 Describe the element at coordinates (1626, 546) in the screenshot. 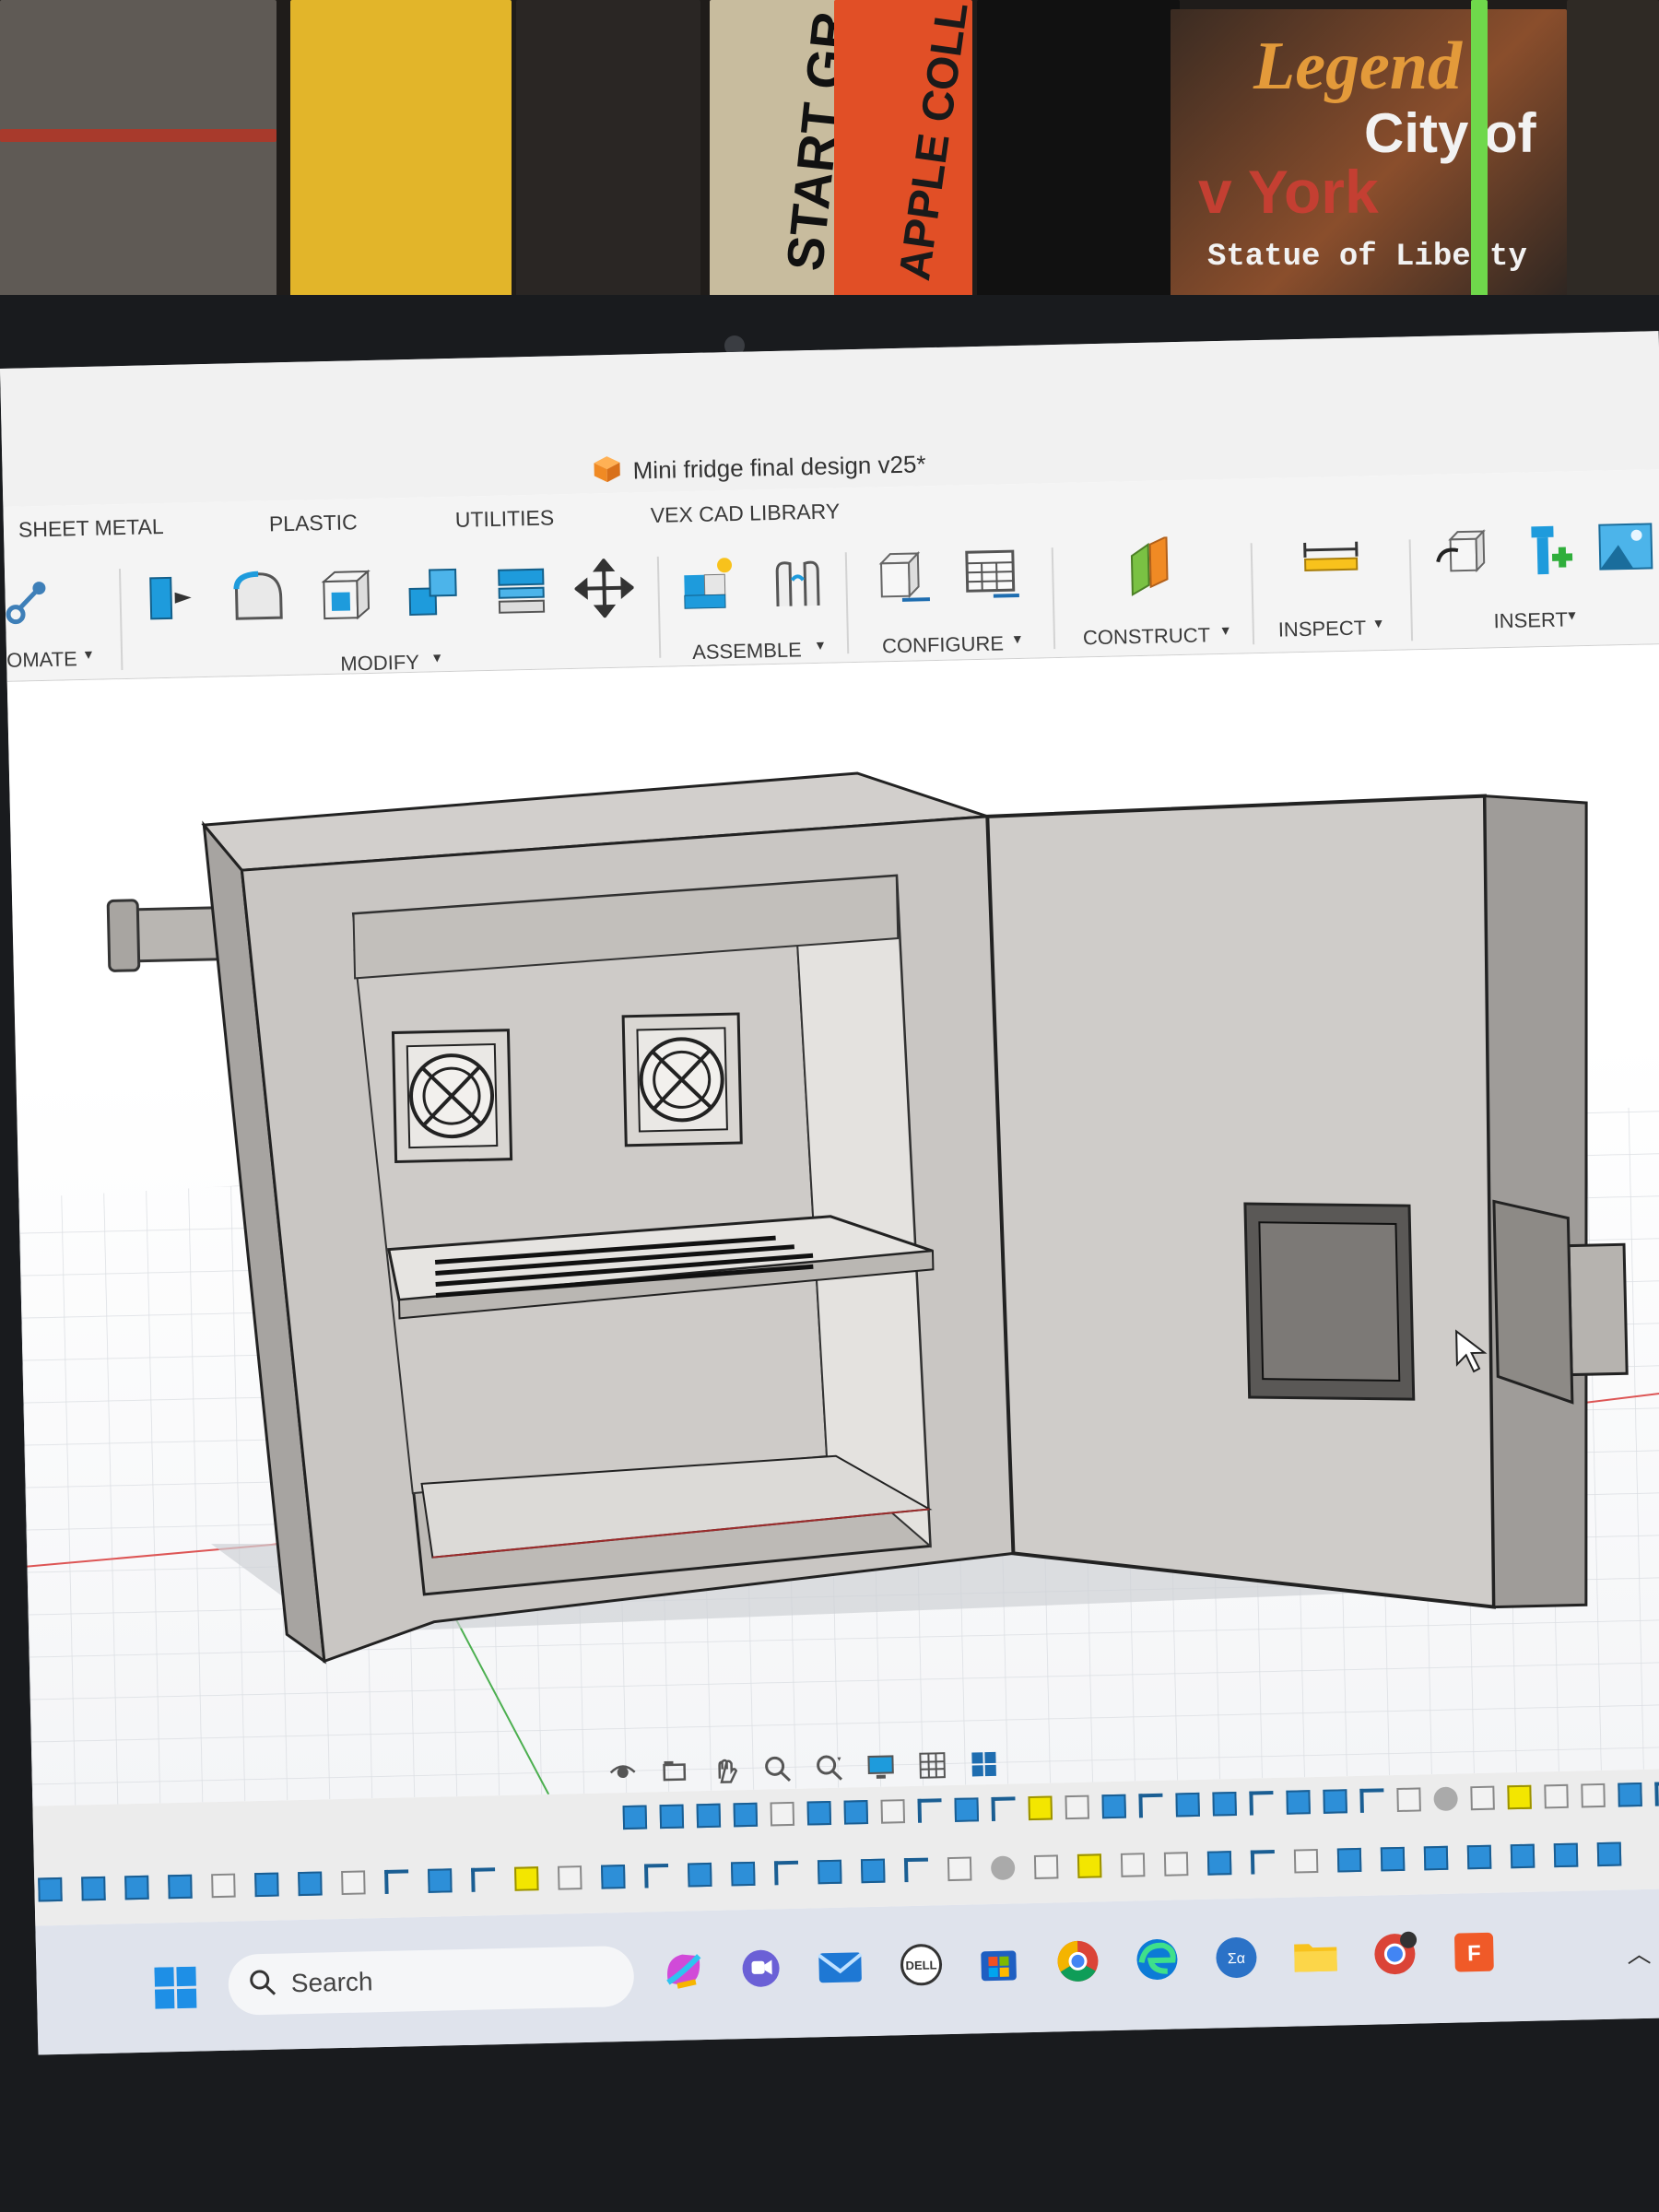

I see `insert-canvas-icon` at that location.